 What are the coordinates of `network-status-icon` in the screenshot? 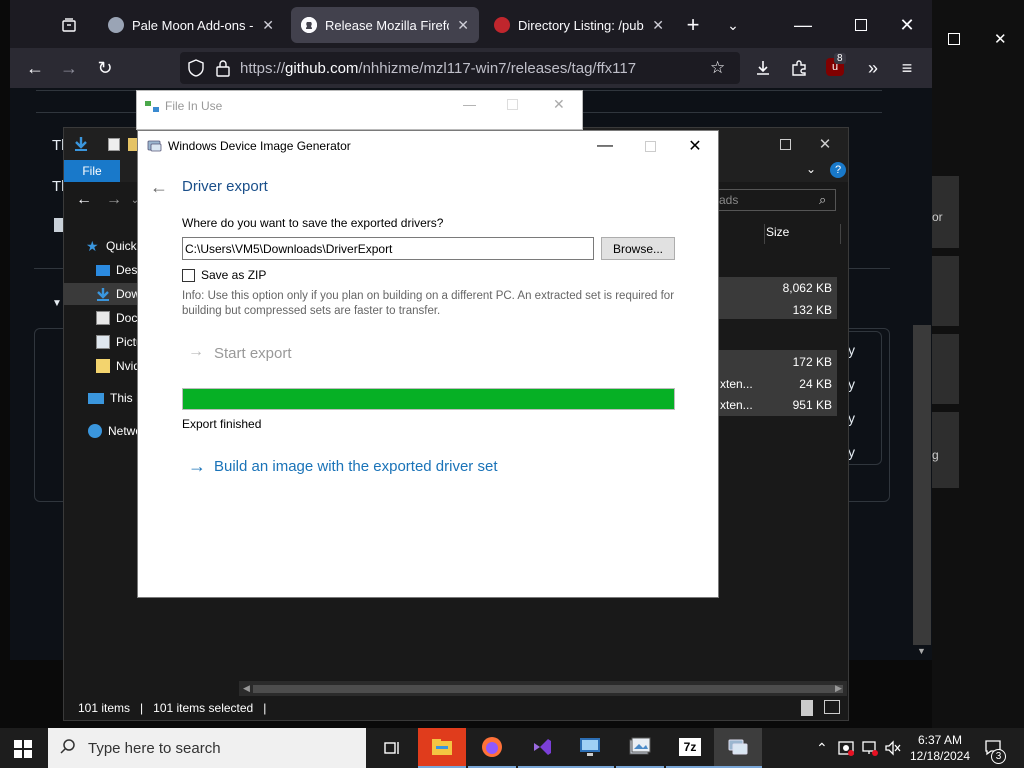 It's located at (870, 749).